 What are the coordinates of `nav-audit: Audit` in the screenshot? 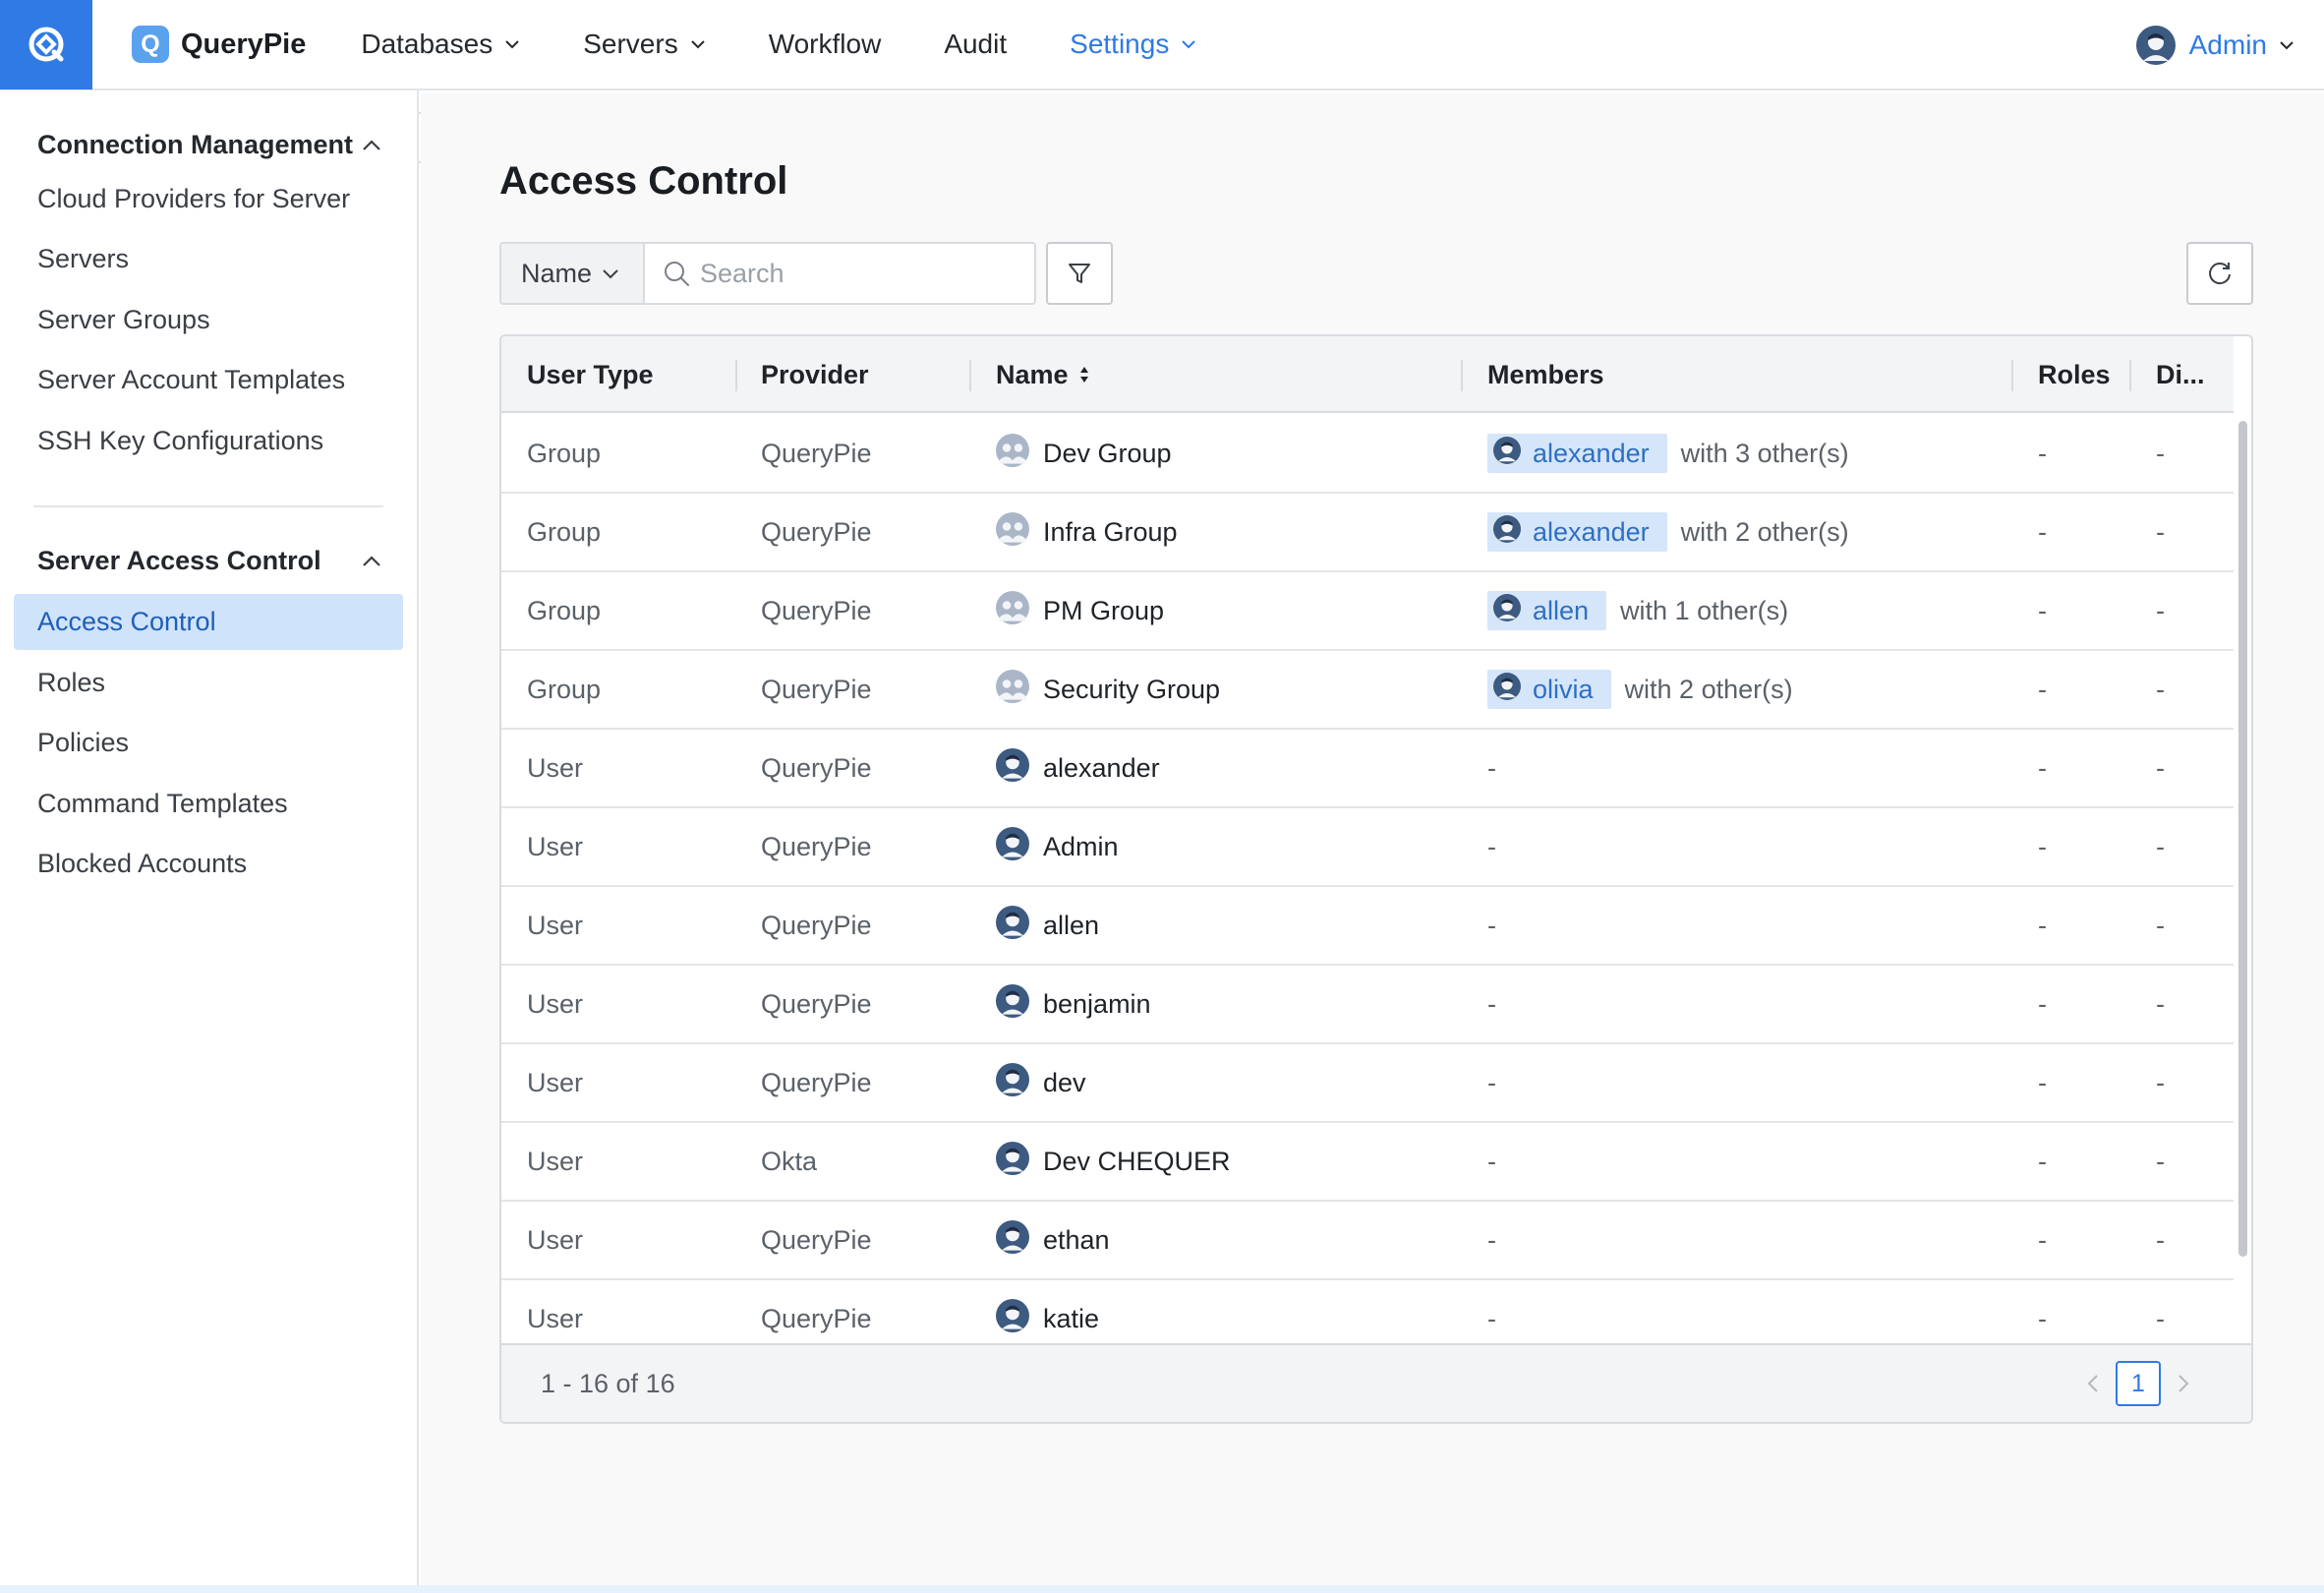 It's located at (975, 44).